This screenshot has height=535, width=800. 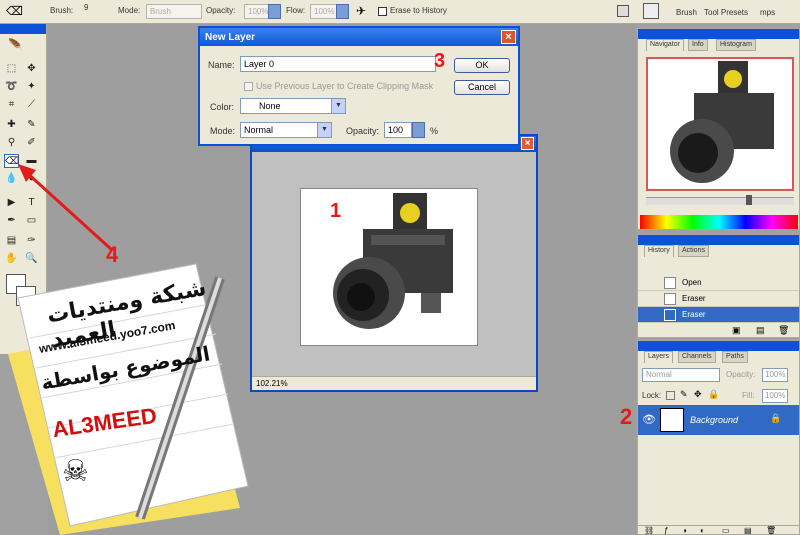 What do you see at coordinates (718, 240) in the screenshot?
I see `history-titlebar` at bounding box center [718, 240].